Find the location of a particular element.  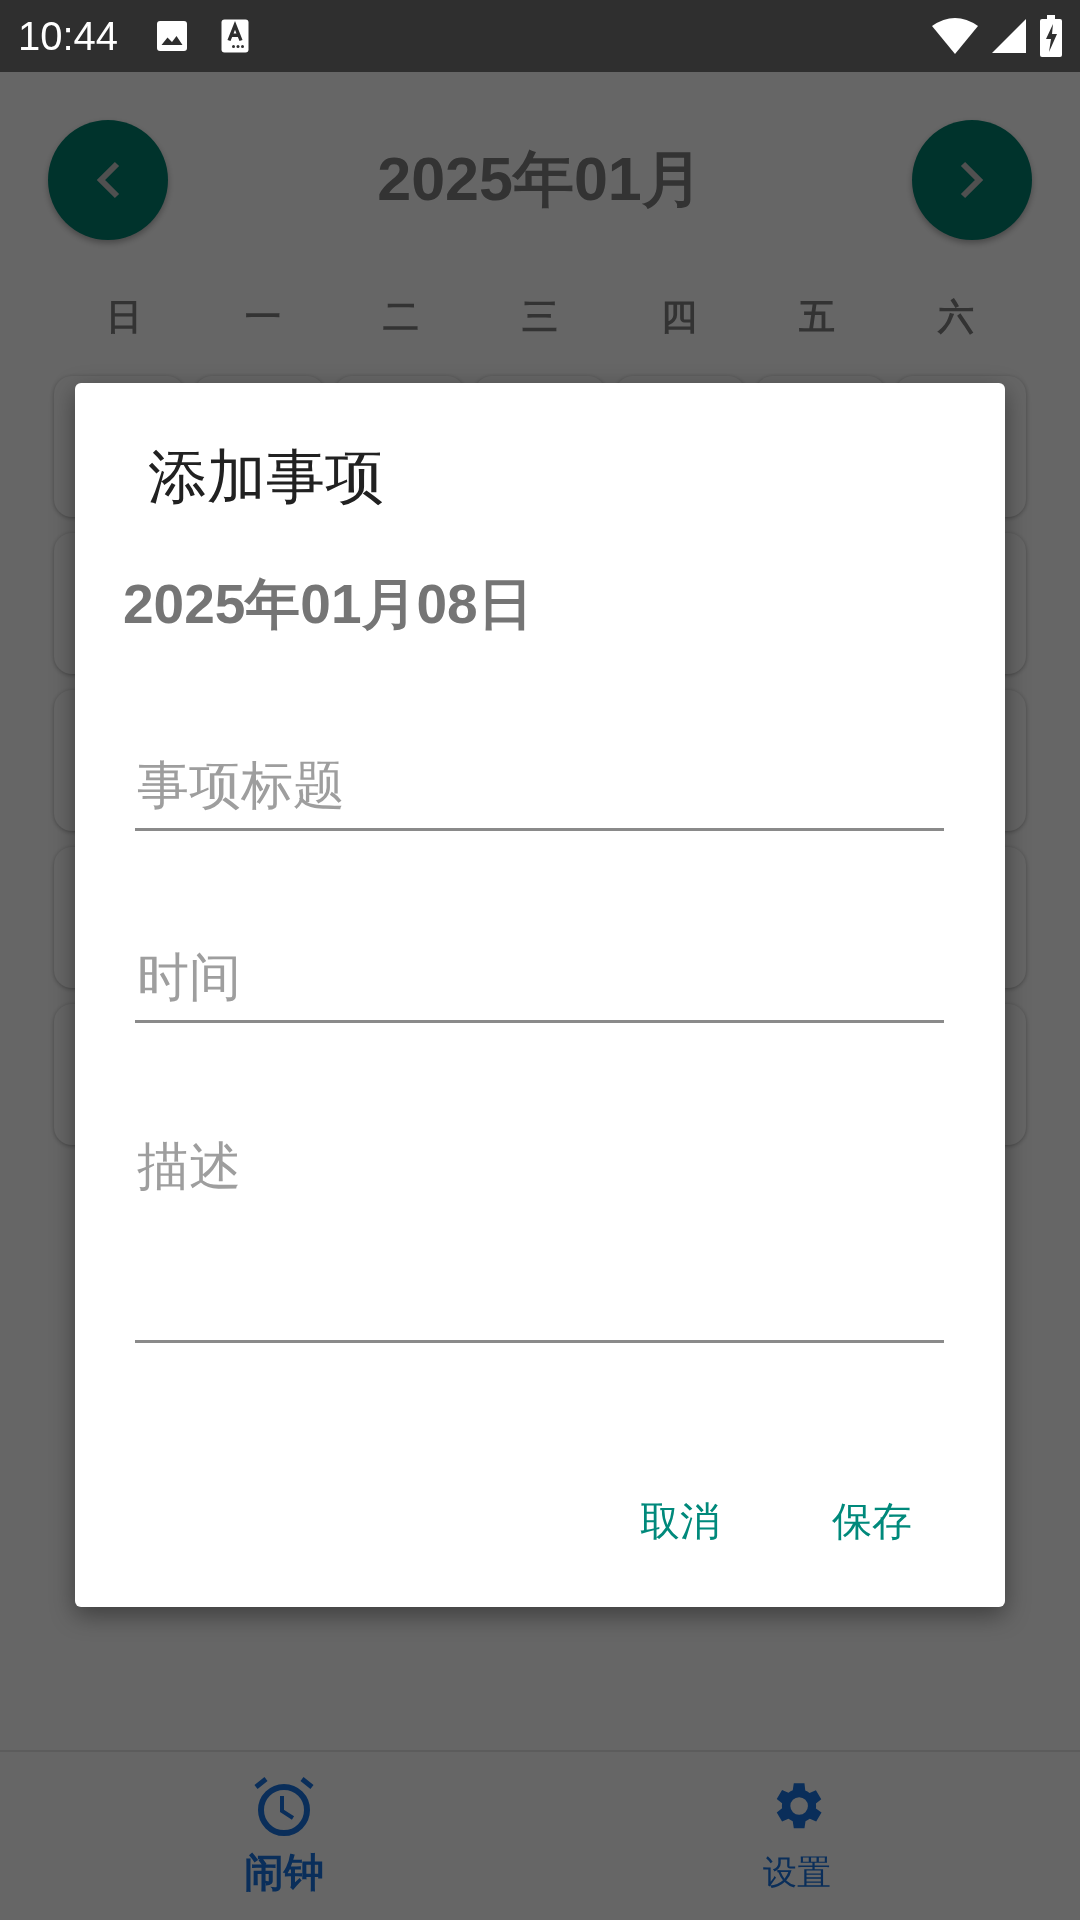

dialog-button: 保存 is located at coordinates (872, 1521).